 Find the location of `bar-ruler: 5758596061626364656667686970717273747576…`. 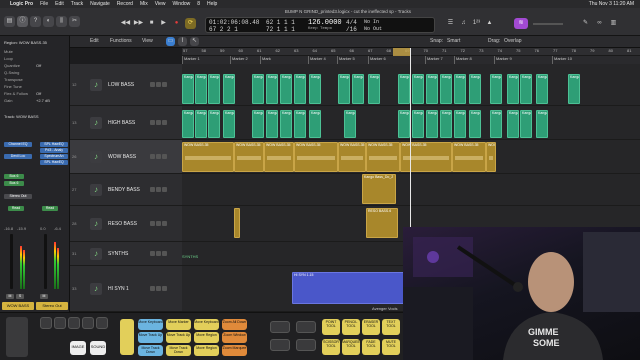

bar-ruler: 5758596061626364656667686970717273747576… is located at coordinates (411, 52).